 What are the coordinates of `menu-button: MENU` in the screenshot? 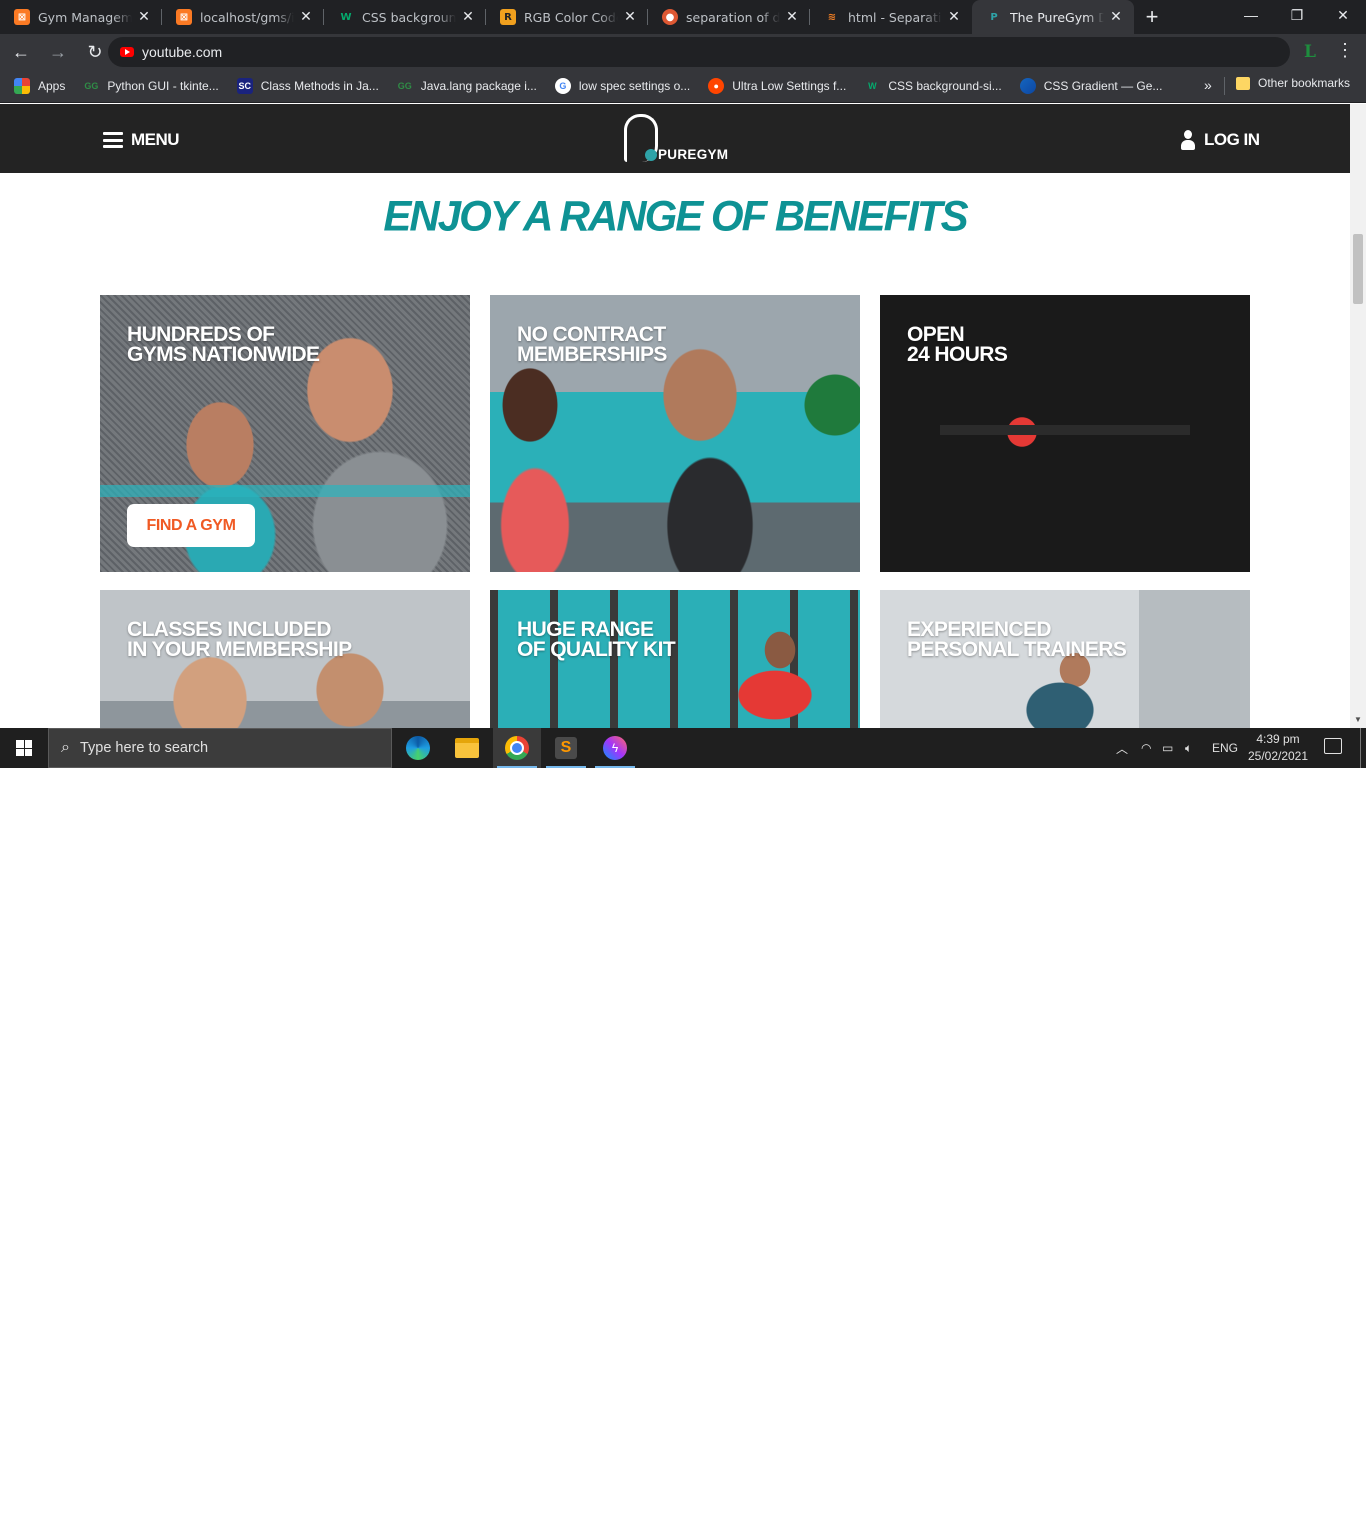 It's located at (141, 140).